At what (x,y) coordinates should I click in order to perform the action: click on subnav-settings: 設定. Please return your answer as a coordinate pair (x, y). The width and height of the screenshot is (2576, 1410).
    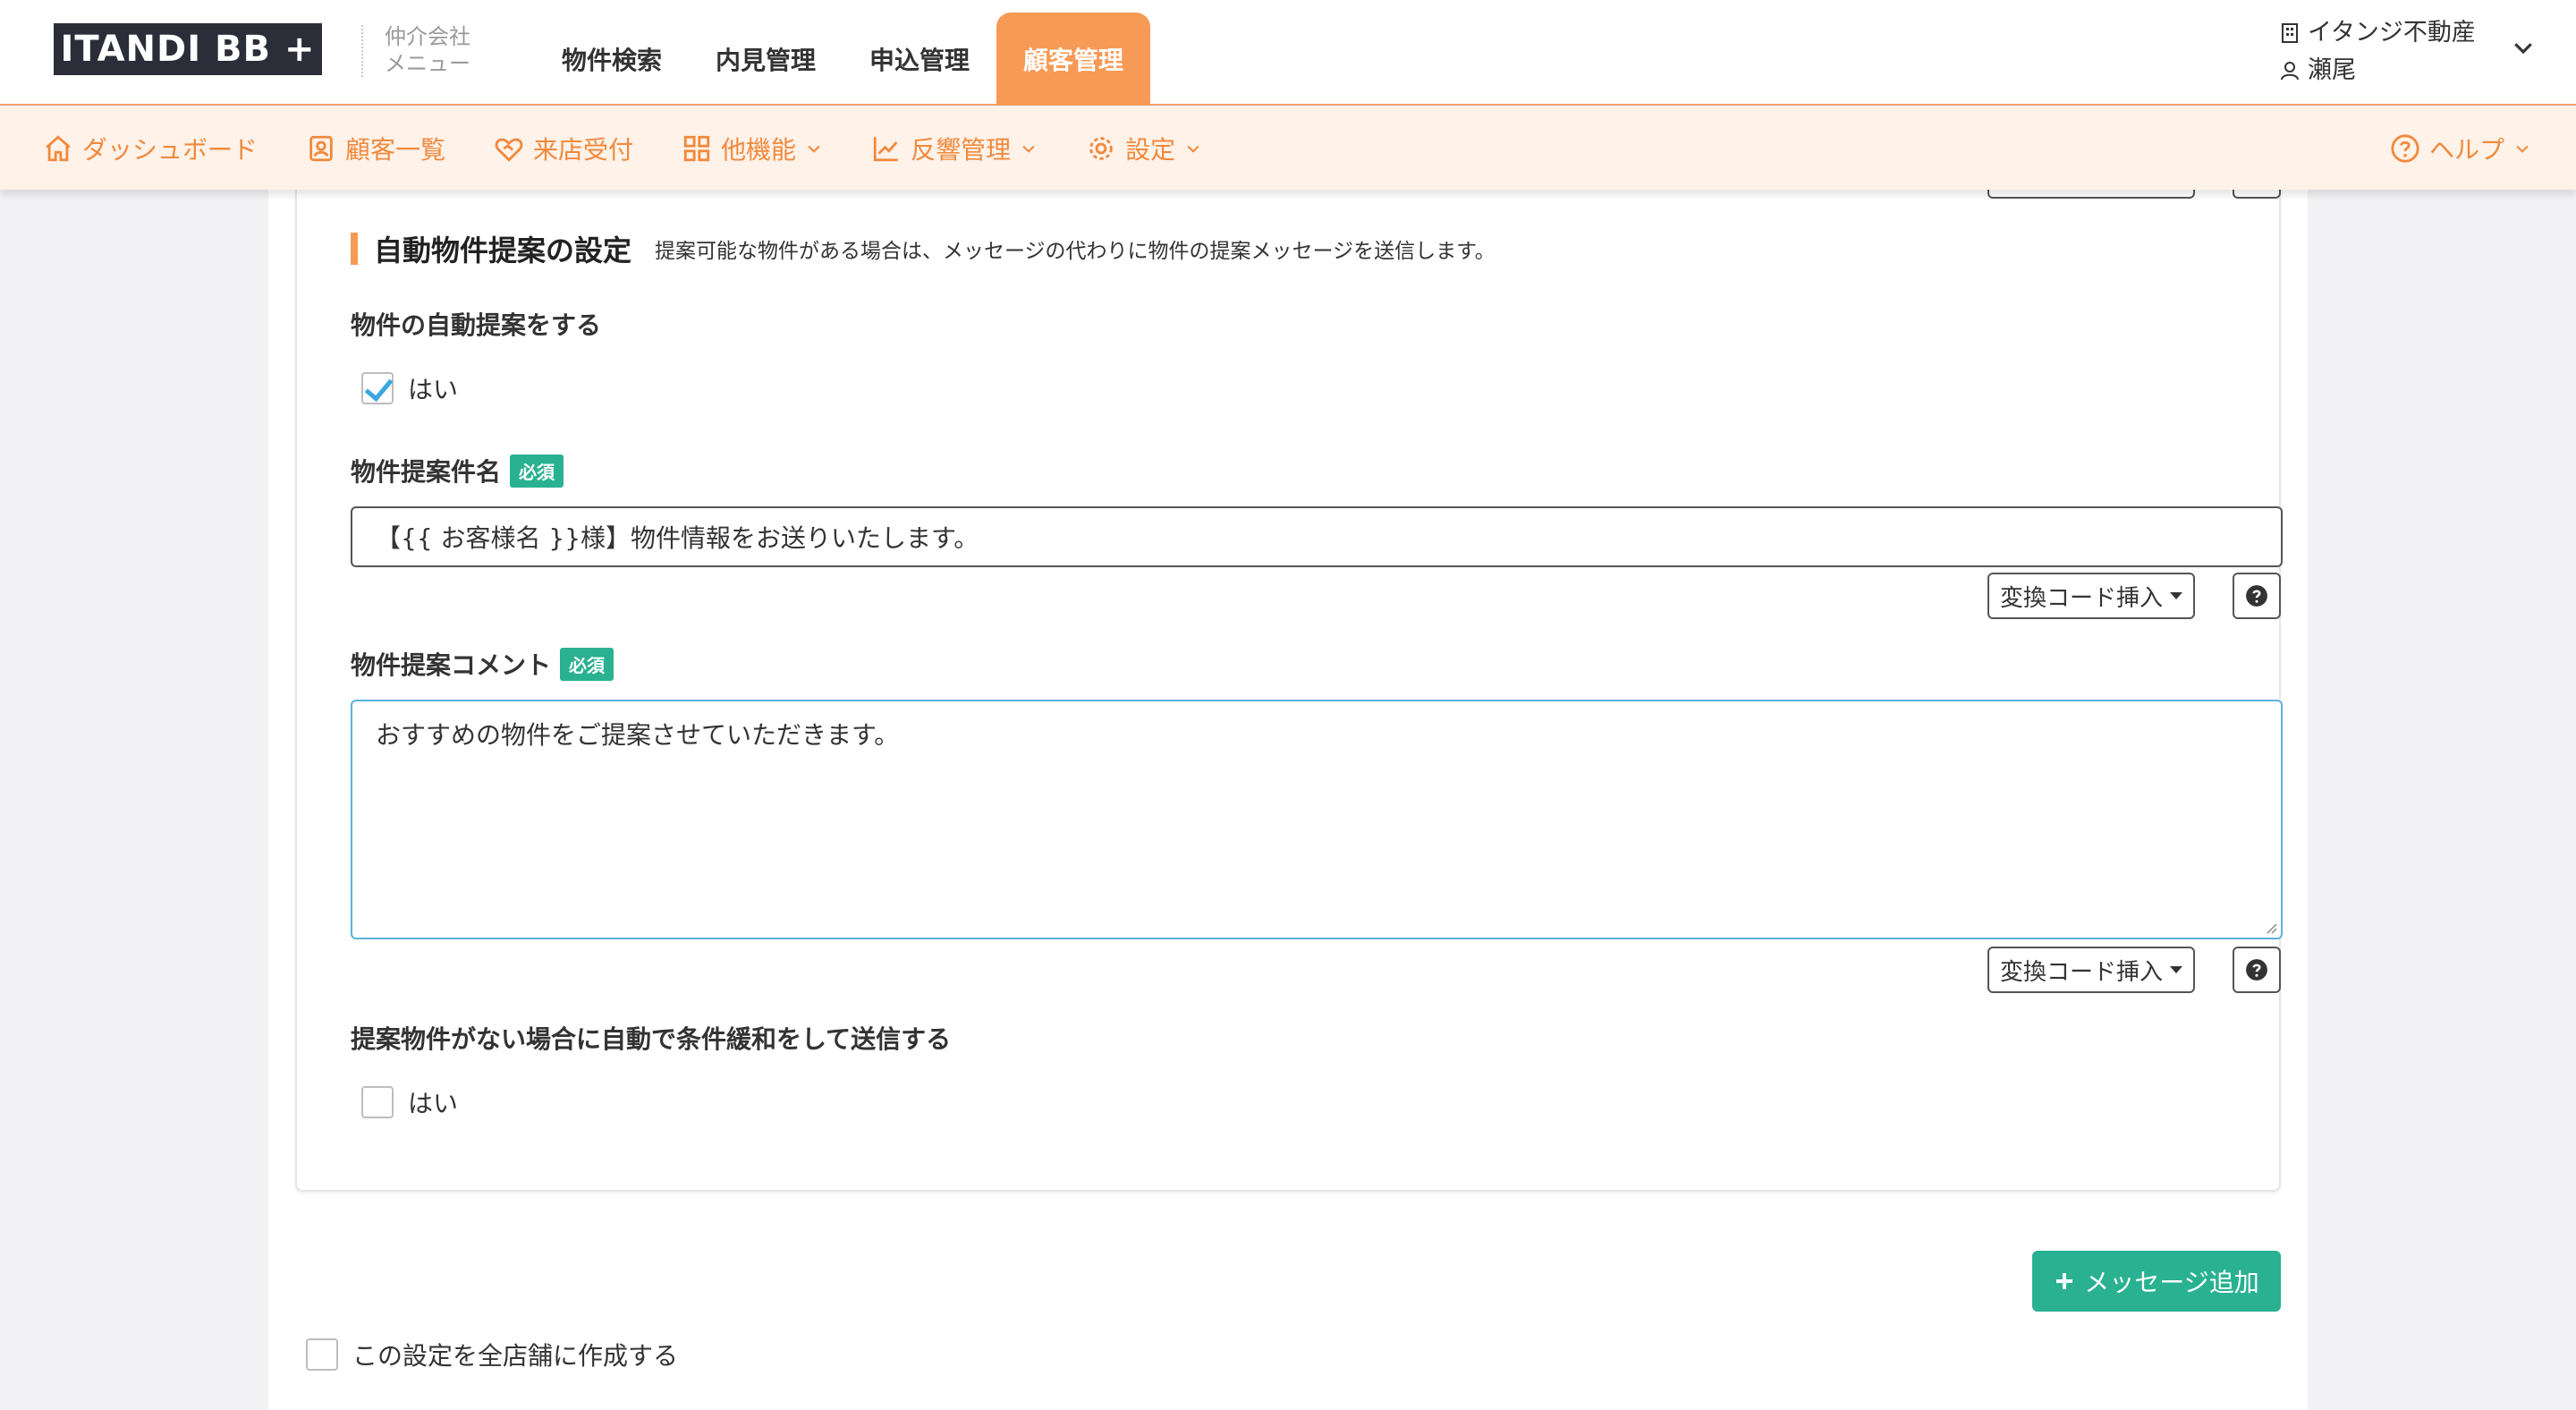
    Looking at the image, I should click on (1144, 149).